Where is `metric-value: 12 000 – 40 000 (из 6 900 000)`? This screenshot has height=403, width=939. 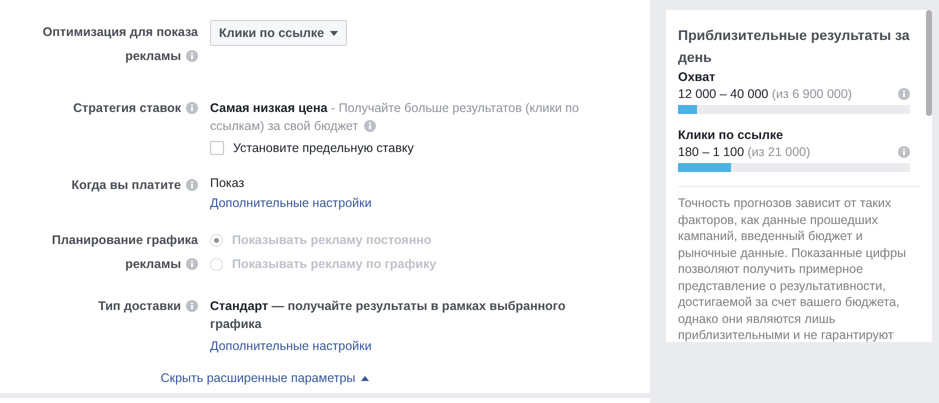
metric-value: 12 000 – 40 000 (из 6 900 000) is located at coordinates (765, 94).